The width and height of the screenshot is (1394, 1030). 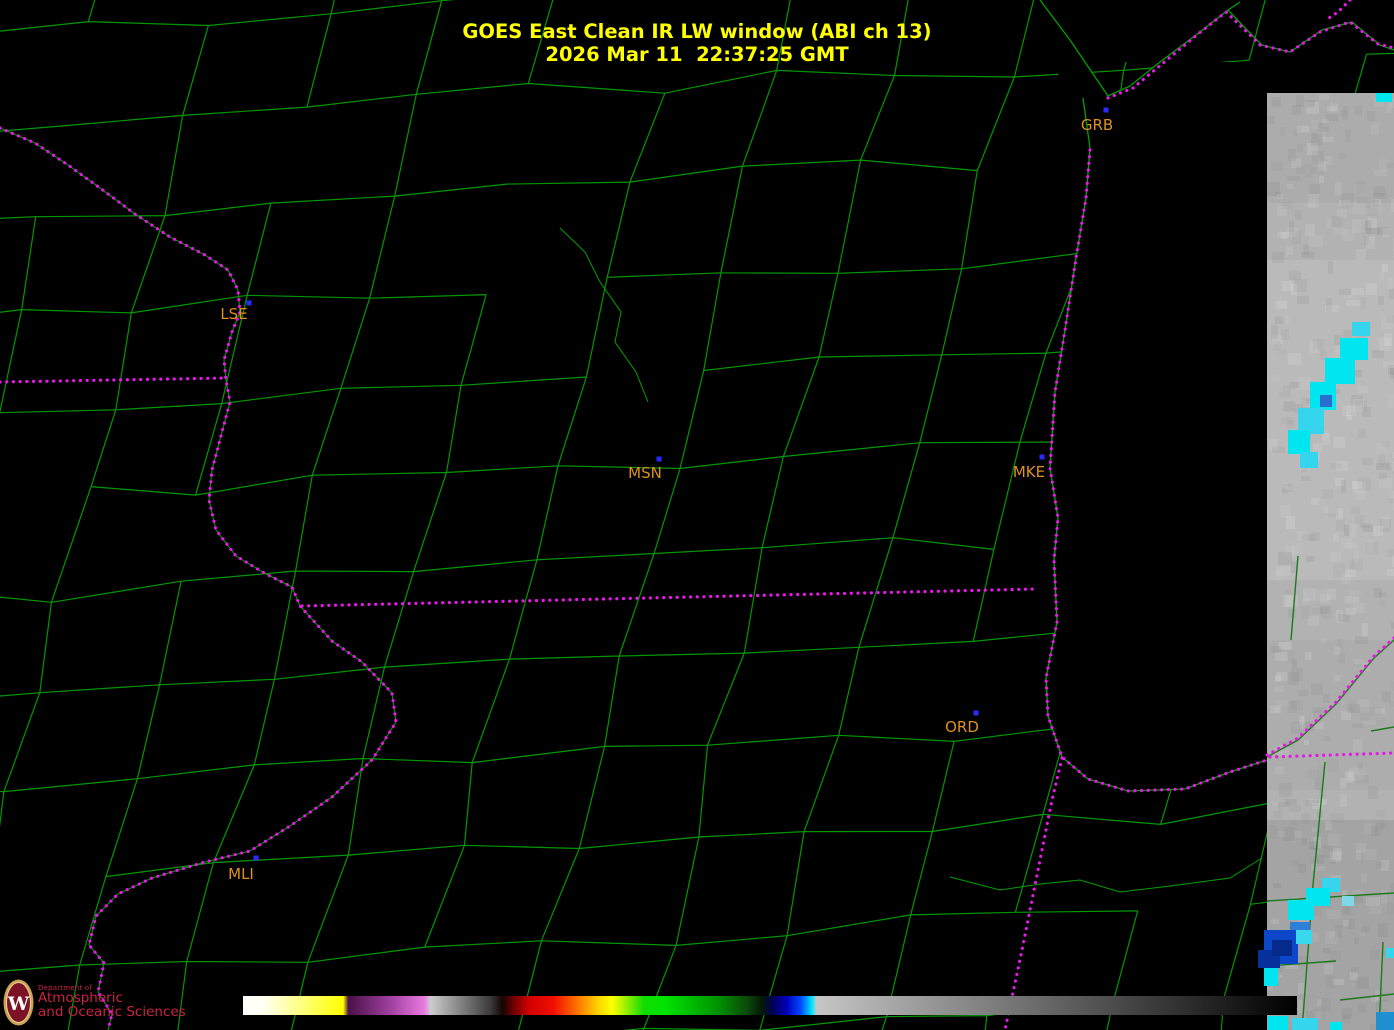 What do you see at coordinates (1106, 110) in the screenshot?
I see `station-marker-GRB` at bounding box center [1106, 110].